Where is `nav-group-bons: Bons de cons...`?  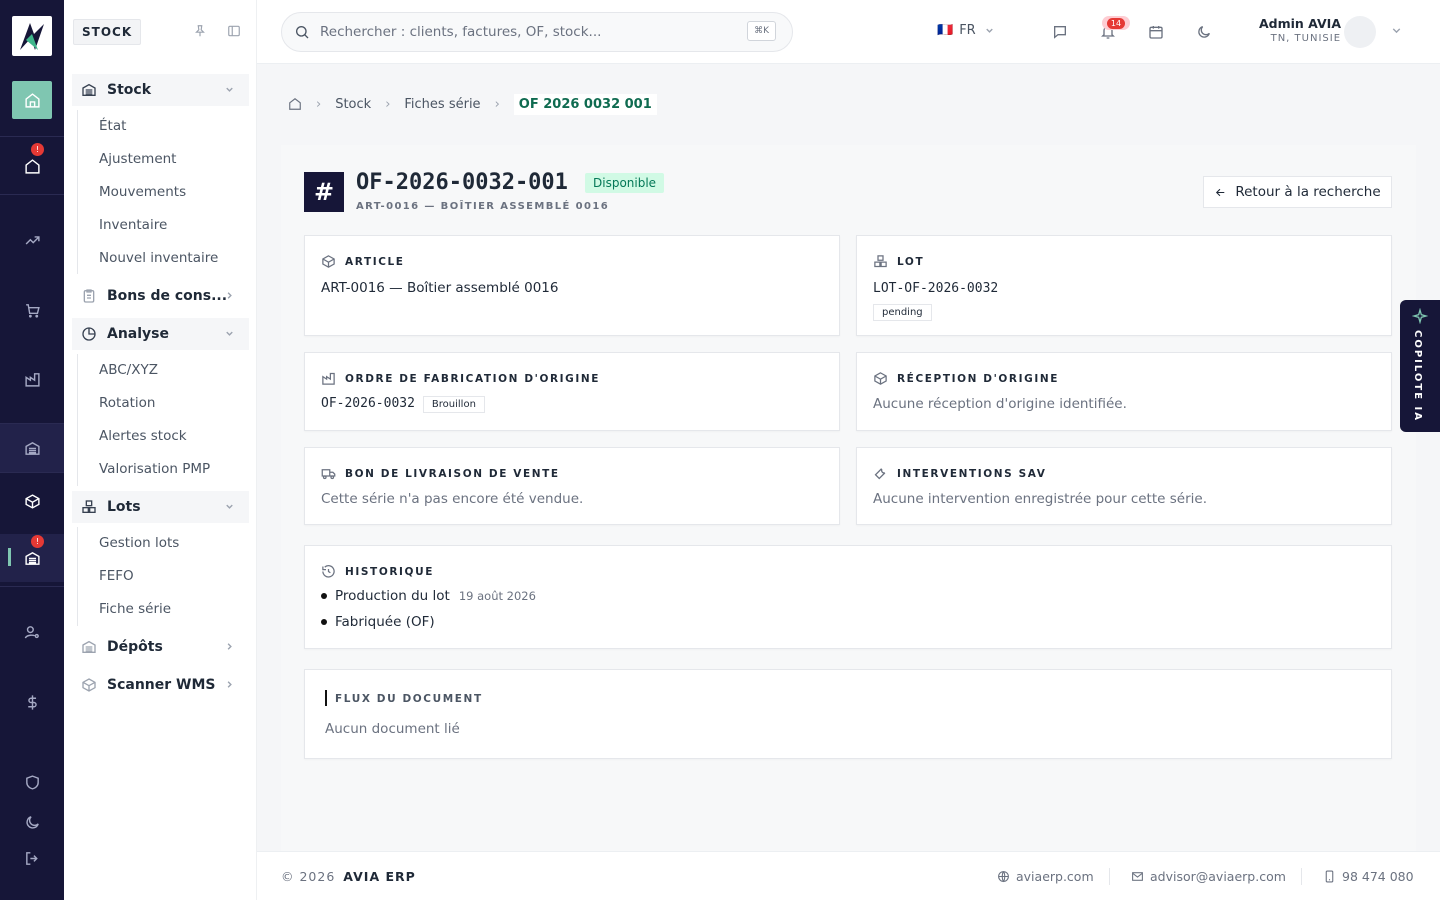
nav-group-bons: Bons de cons... is located at coordinates (160, 296).